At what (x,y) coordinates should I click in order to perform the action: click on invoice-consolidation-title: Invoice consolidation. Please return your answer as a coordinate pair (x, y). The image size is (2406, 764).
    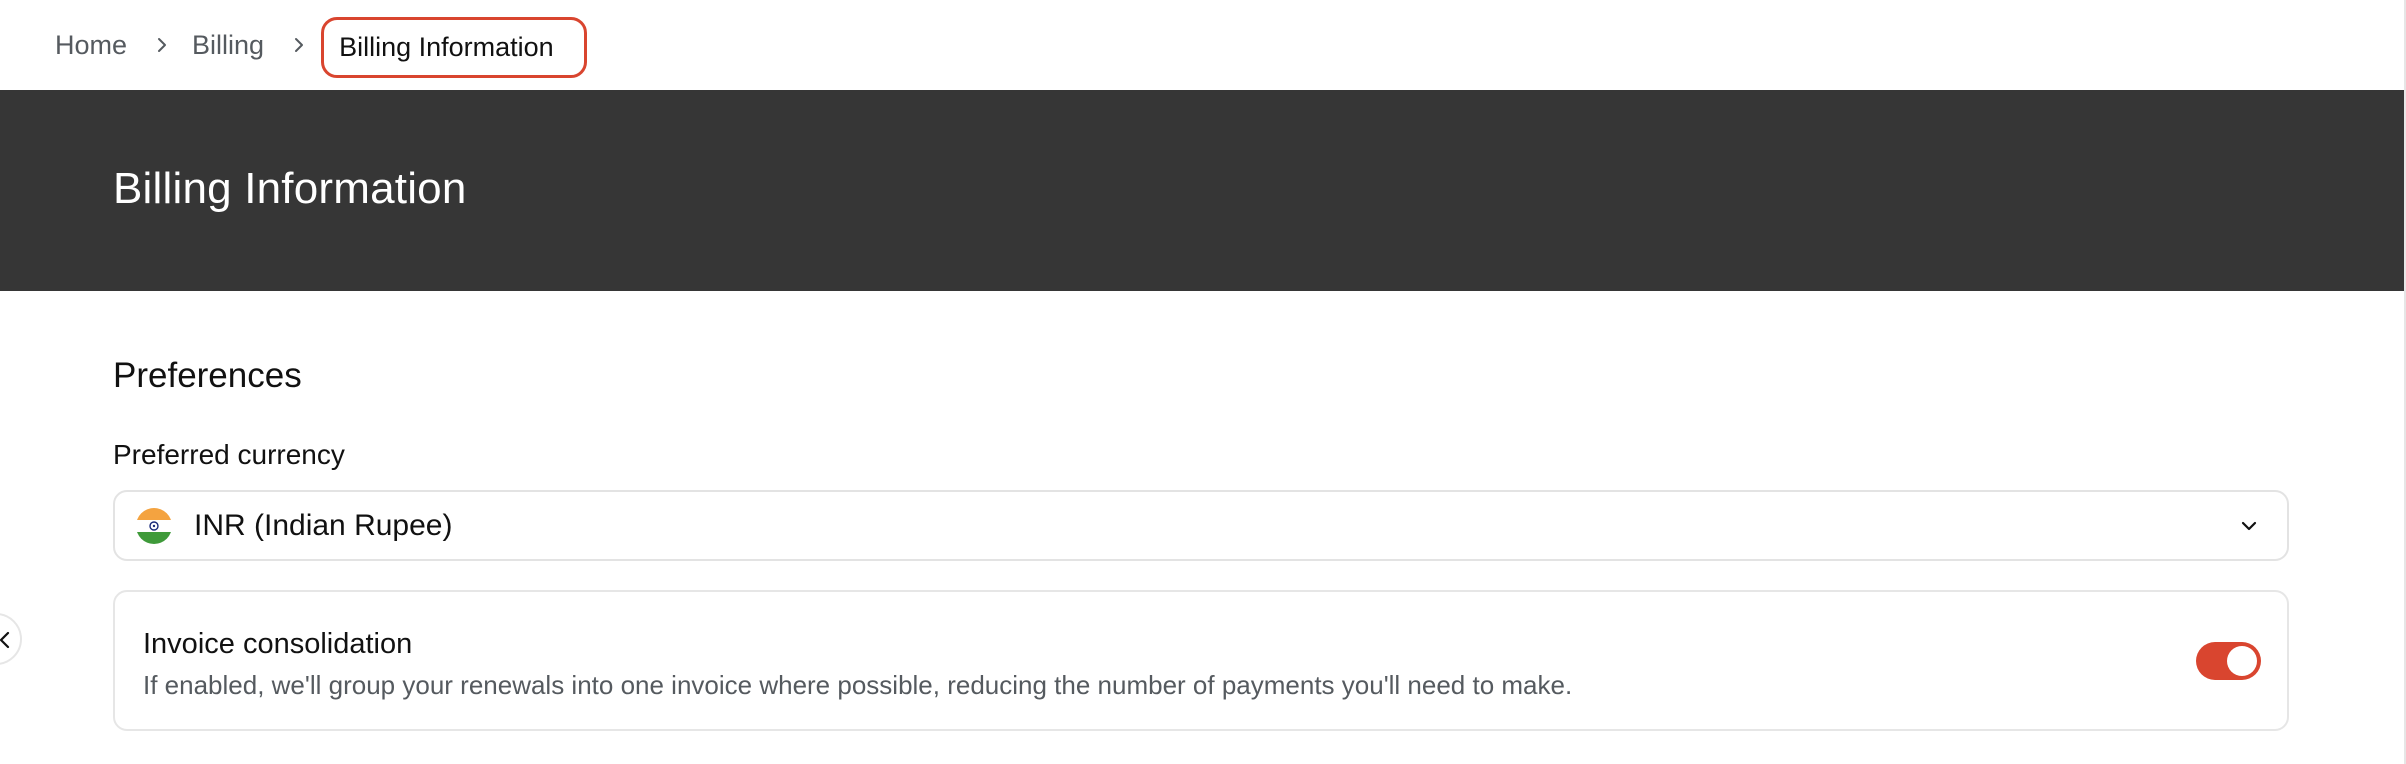
    Looking at the image, I should click on (278, 644).